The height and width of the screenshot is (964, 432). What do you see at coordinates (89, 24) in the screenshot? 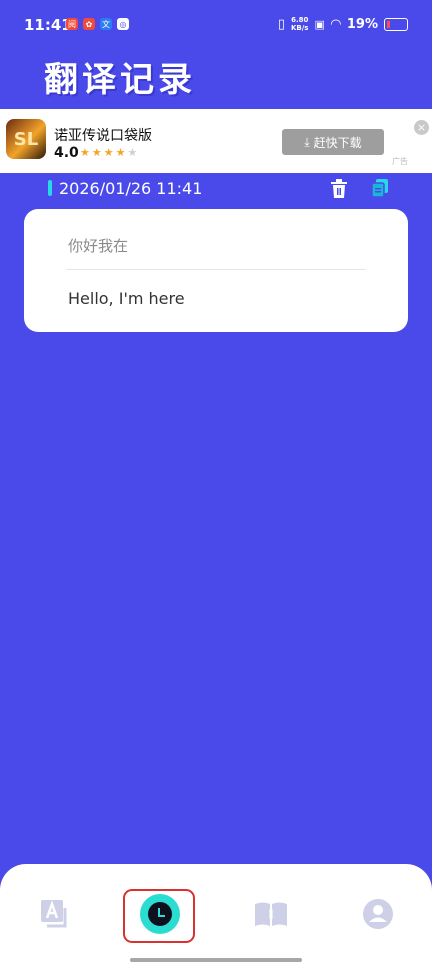
I see `notification-app-icon: ✿` at bounding box center [89, 24].